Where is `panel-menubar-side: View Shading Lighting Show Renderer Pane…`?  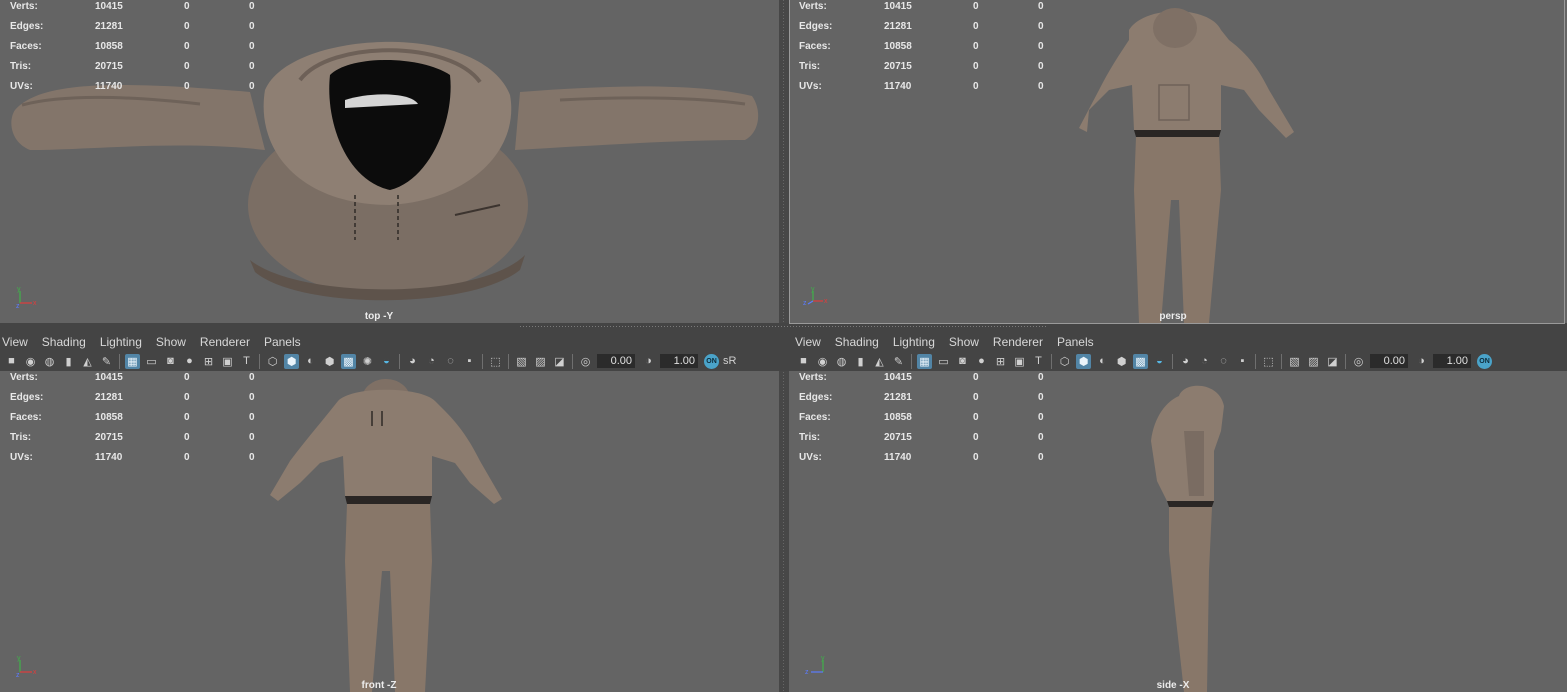 panel-menubar-side: View Shading Lighting Show Renderer Pane… is located at coordinates (951, 342).